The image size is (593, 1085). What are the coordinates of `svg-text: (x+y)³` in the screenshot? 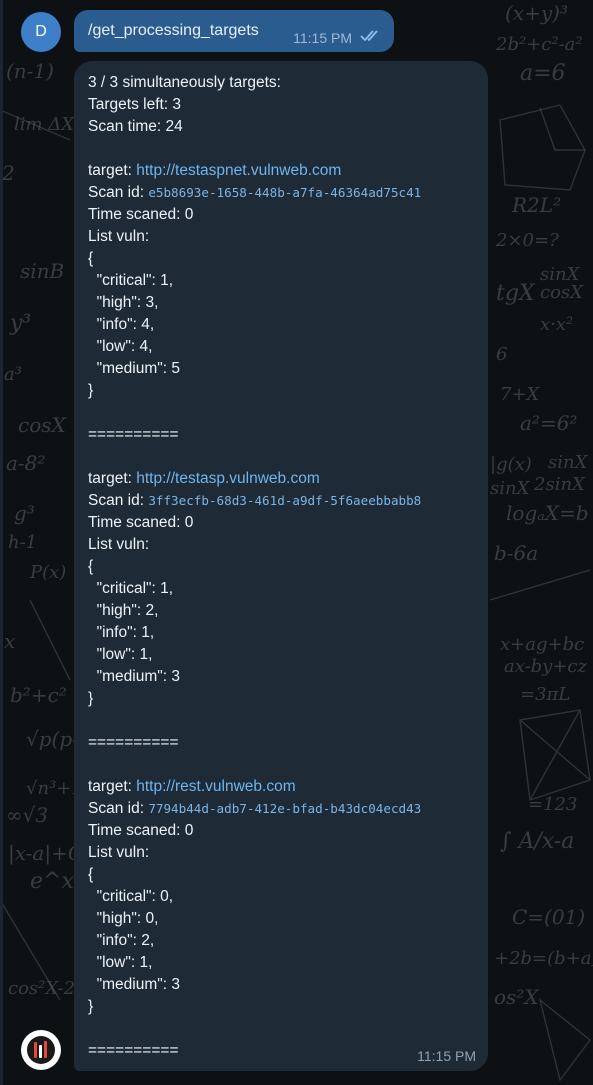 It's located at (536, 13).